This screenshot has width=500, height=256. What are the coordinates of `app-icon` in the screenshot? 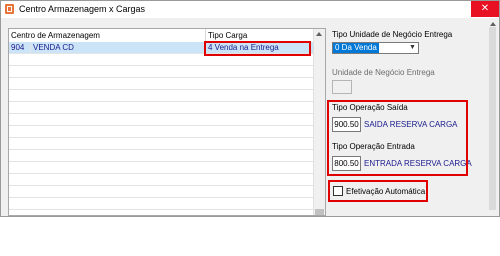 It's located at (9, 9).